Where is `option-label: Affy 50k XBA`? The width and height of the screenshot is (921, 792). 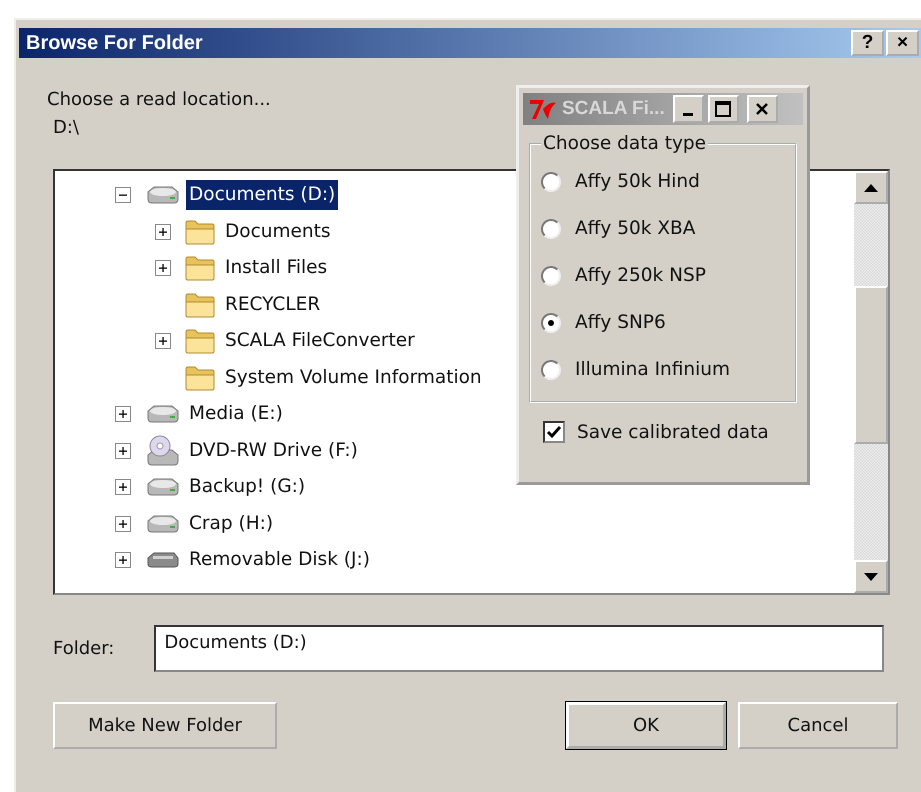
option-label: Affy 50k XBA is located at coordinates (635, 228).